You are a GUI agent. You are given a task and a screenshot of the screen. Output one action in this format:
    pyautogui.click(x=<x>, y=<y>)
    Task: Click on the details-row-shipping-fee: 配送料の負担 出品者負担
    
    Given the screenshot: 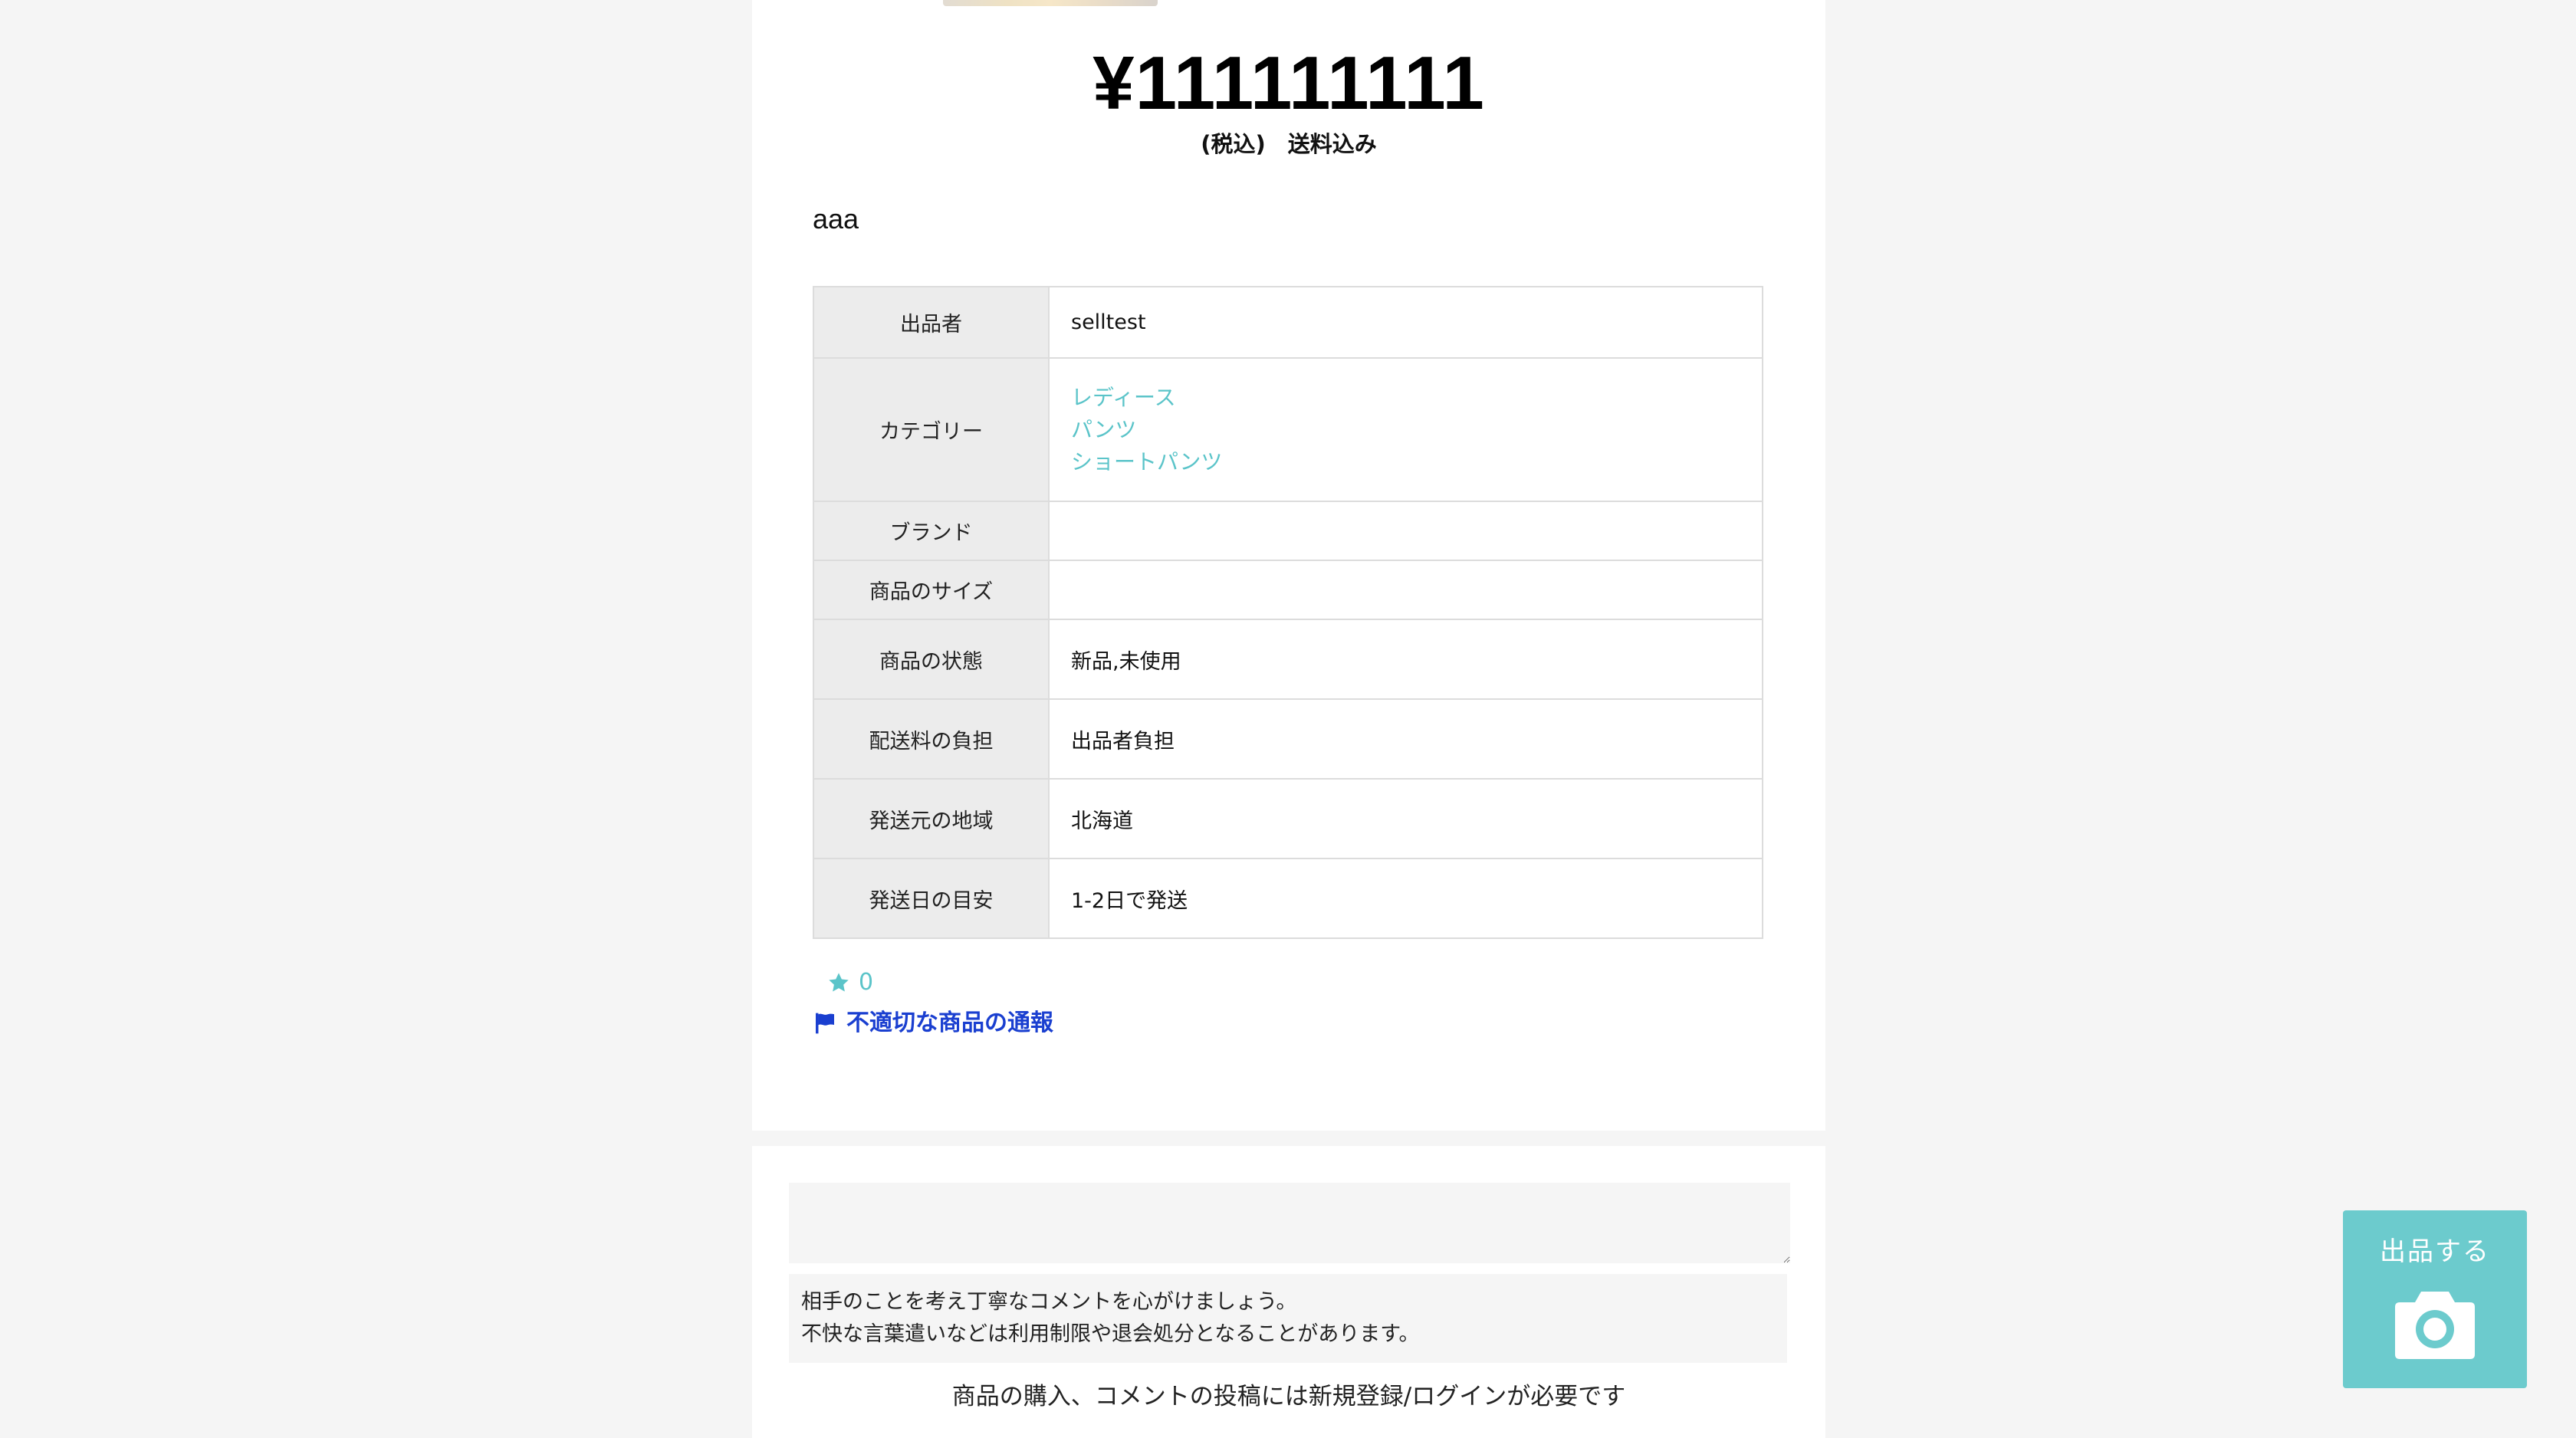 What is the action you would take?
    pyautogui.click(x=1288, y=739)
    